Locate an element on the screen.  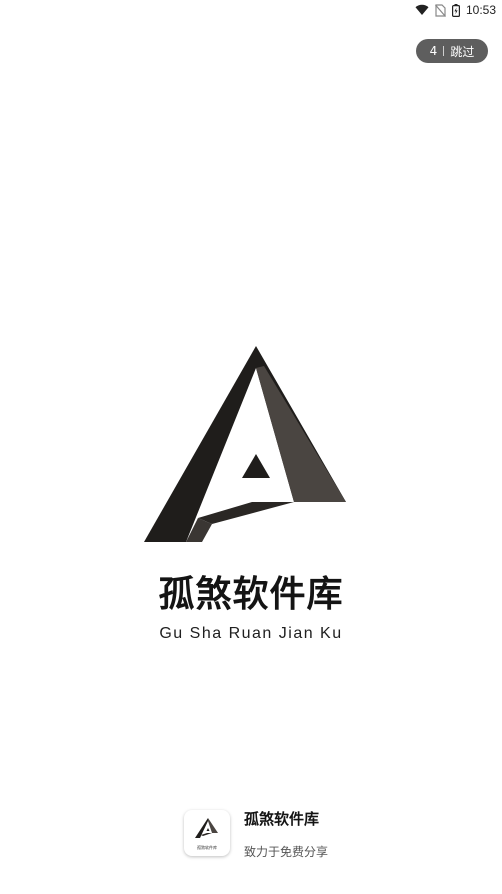
skip-button: 4 跳过 is located at coordinates (452, 51).